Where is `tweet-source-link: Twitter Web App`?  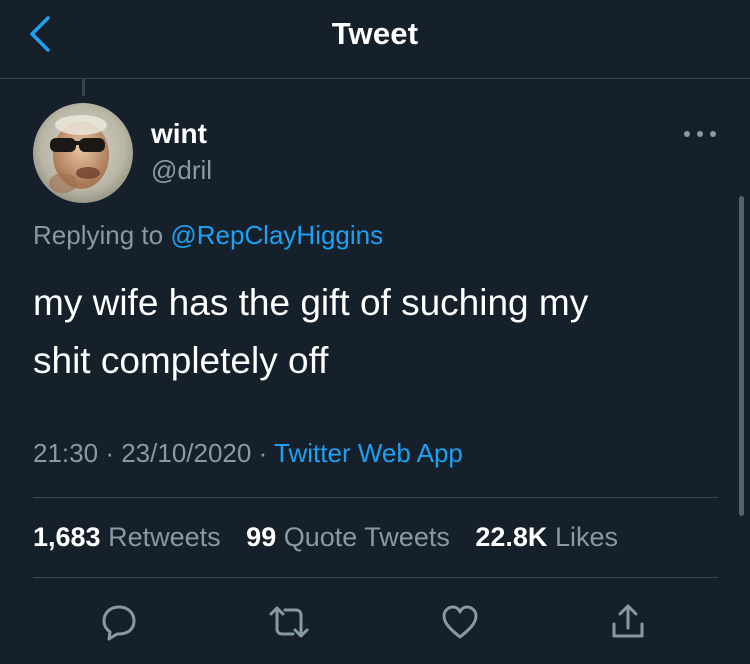
tweet-source-link: Twitter Web App is located at coordinates (368, 453).